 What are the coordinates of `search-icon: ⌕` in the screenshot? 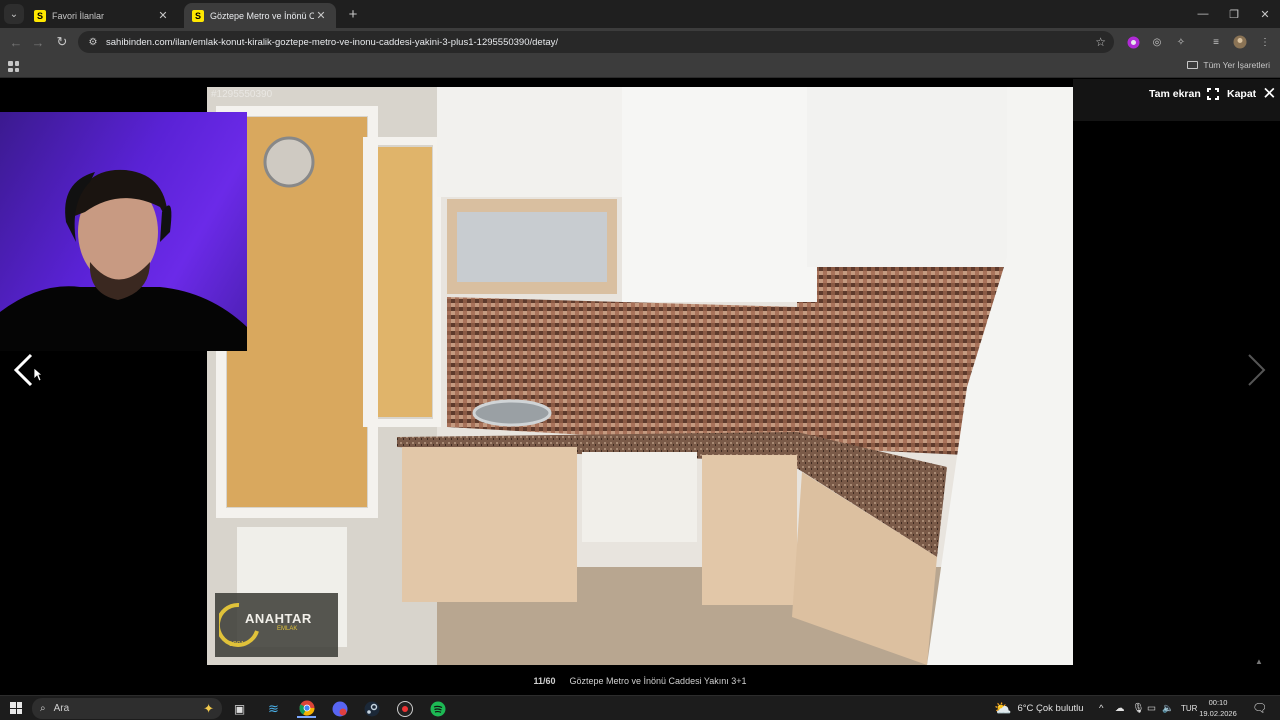 It's located at (43, 708).